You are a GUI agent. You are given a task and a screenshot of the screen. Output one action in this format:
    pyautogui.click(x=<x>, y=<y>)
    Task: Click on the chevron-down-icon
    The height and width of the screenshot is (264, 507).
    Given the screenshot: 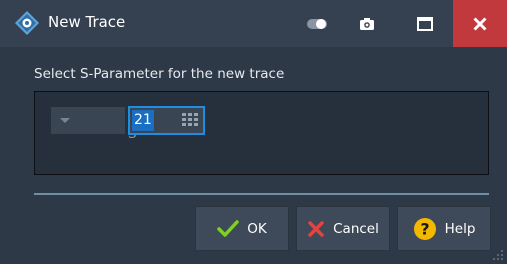 What is the action you would take?
    pyautogui.click(x=65, y=120)
    